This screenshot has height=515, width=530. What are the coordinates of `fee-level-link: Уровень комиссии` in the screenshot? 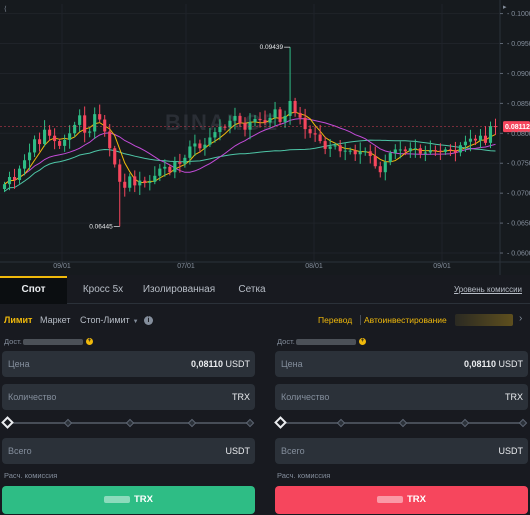 It's located at (488, 290).